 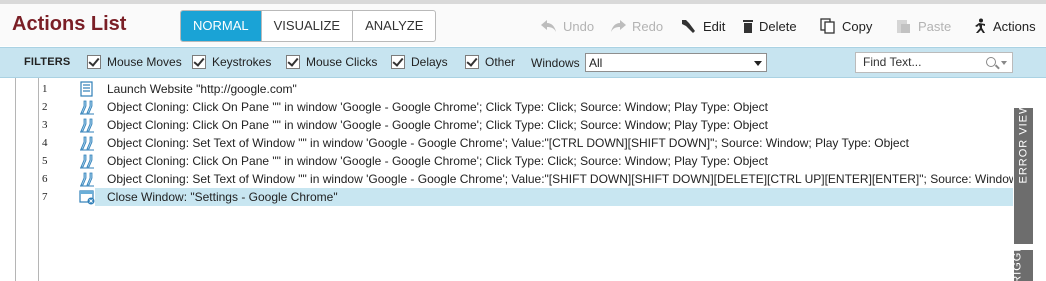 What do you see at coordinates (526, 89) in the screenshot?
I see `list-item: 1 Launch Website "http://google.com"` at bounding box center [526, 89].